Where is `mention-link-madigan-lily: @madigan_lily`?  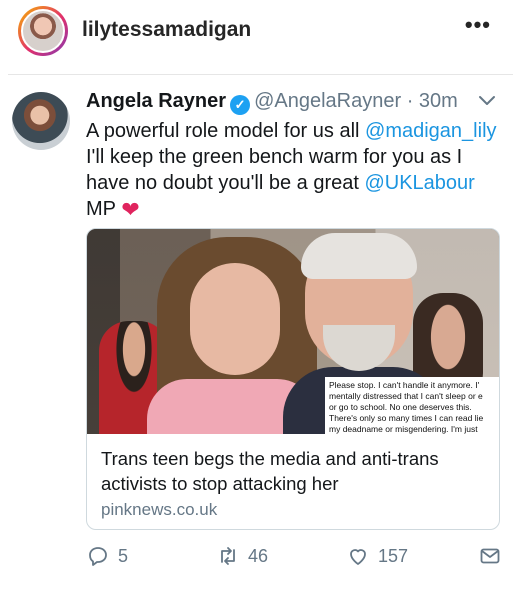
mention-link-madigan-lily: @madigan_lily is located at coordinates (430, 131).